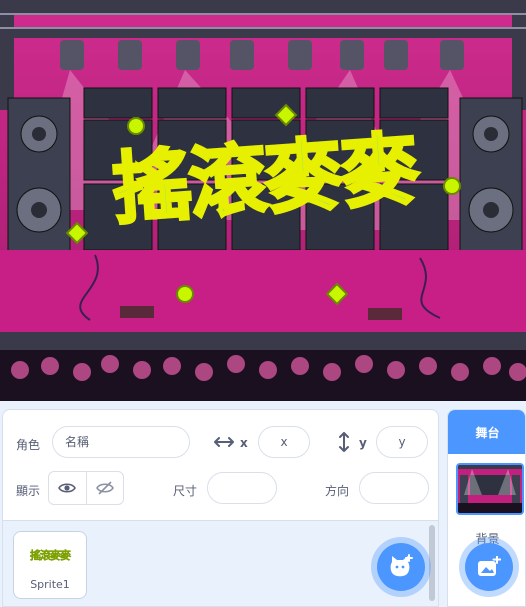  I want to click on backdrop-thumbnail-image, so click(490, 489).